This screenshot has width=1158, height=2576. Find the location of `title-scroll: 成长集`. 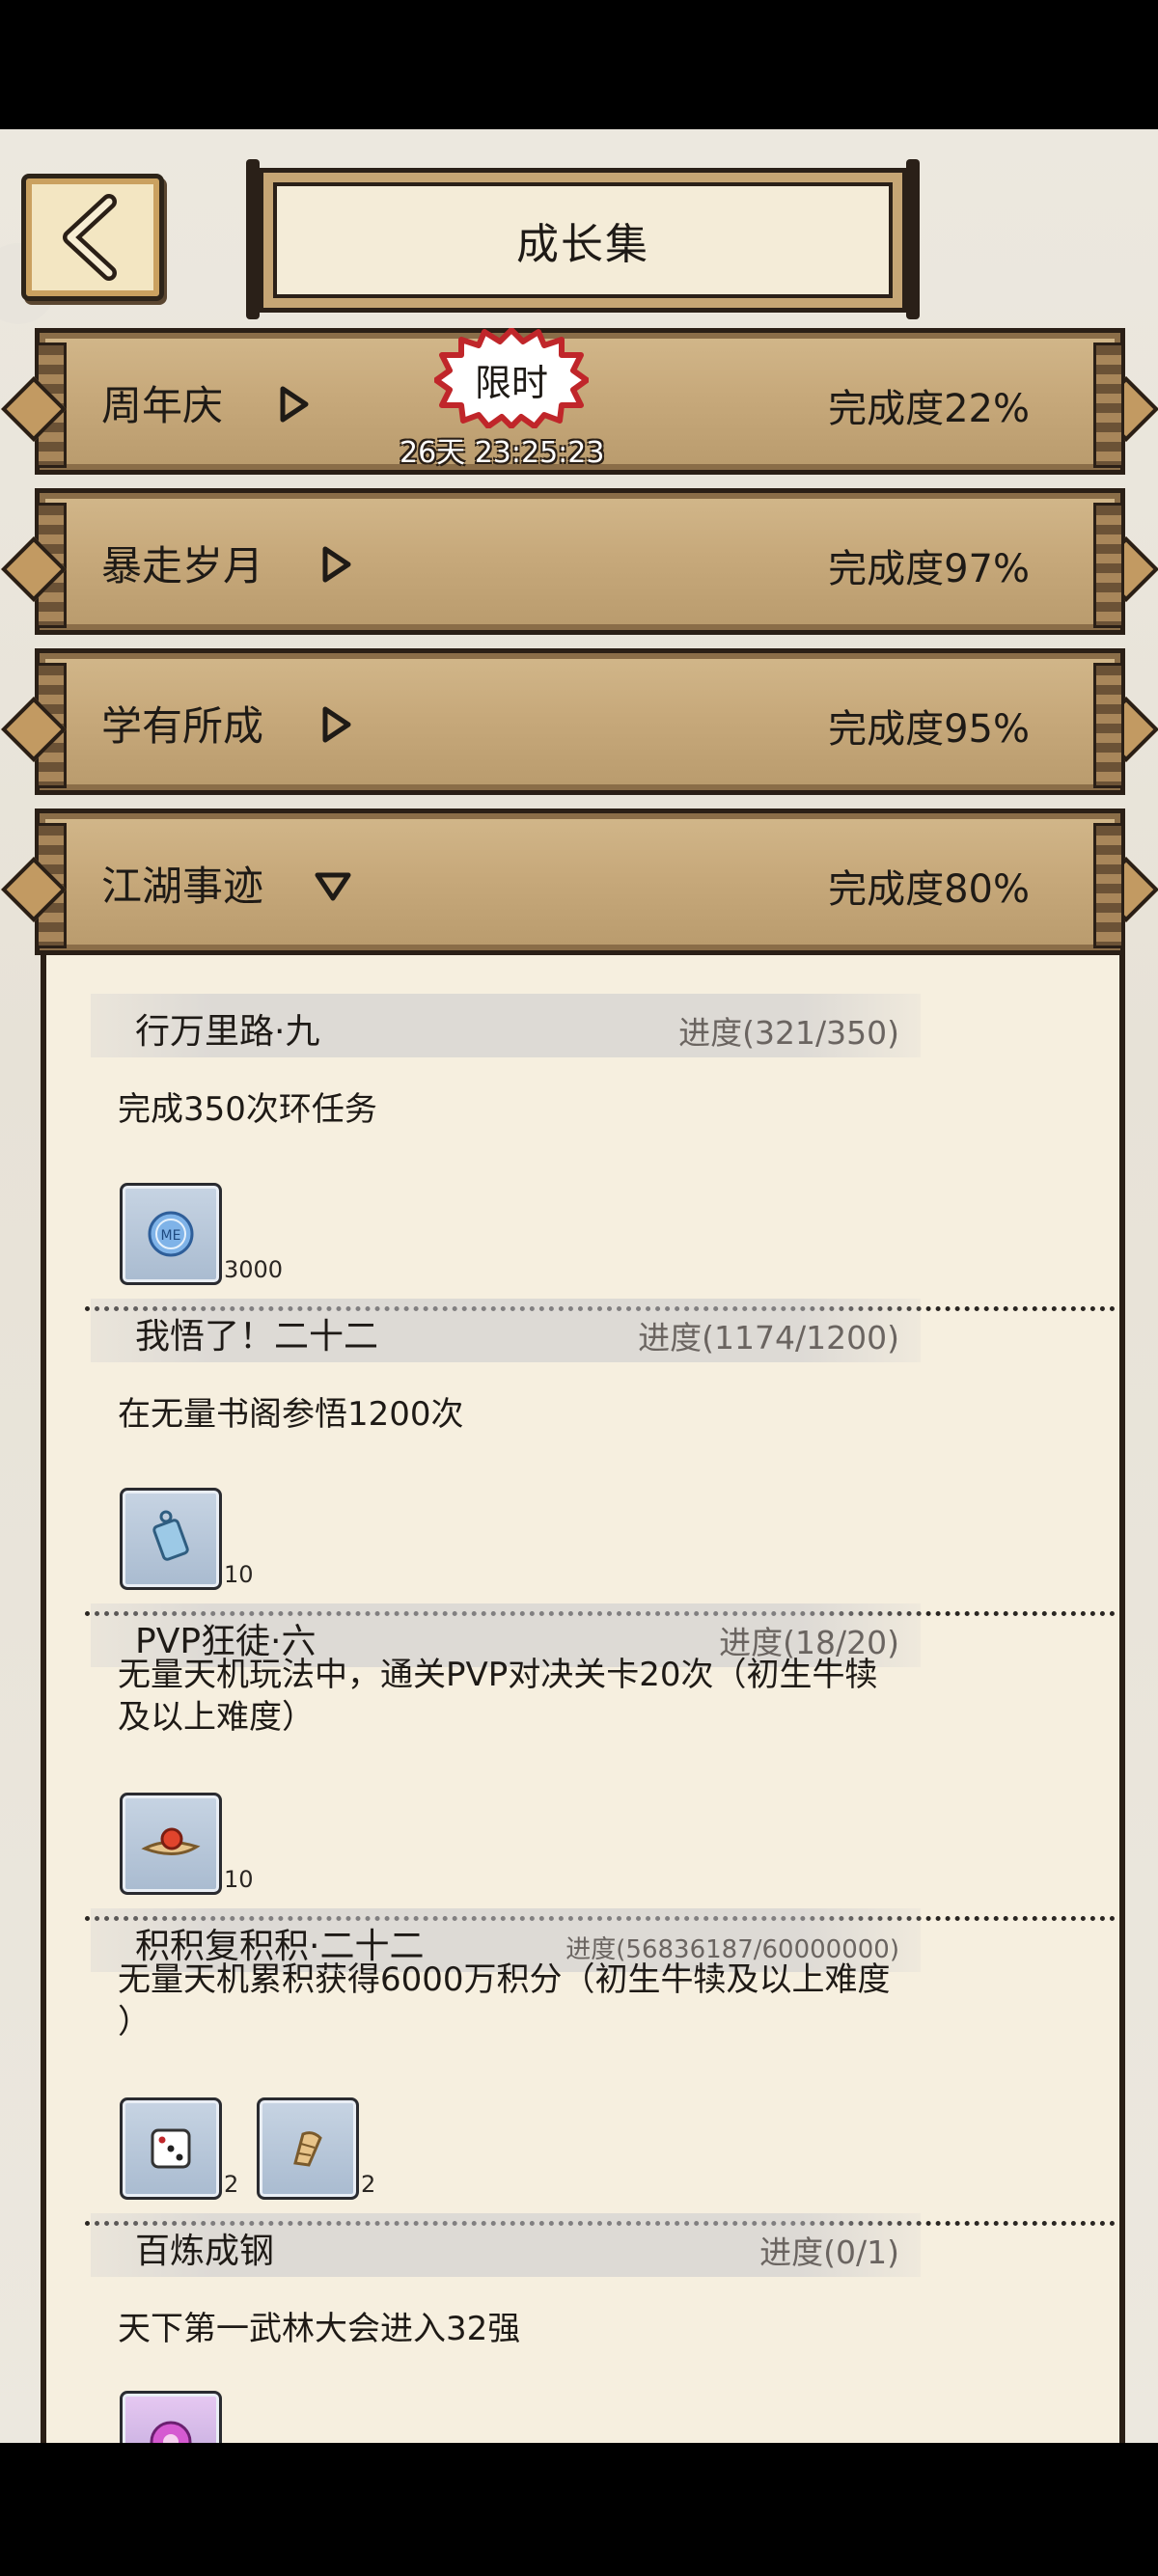

title-scroll: 成长集 is located at coordinates (583, 239).